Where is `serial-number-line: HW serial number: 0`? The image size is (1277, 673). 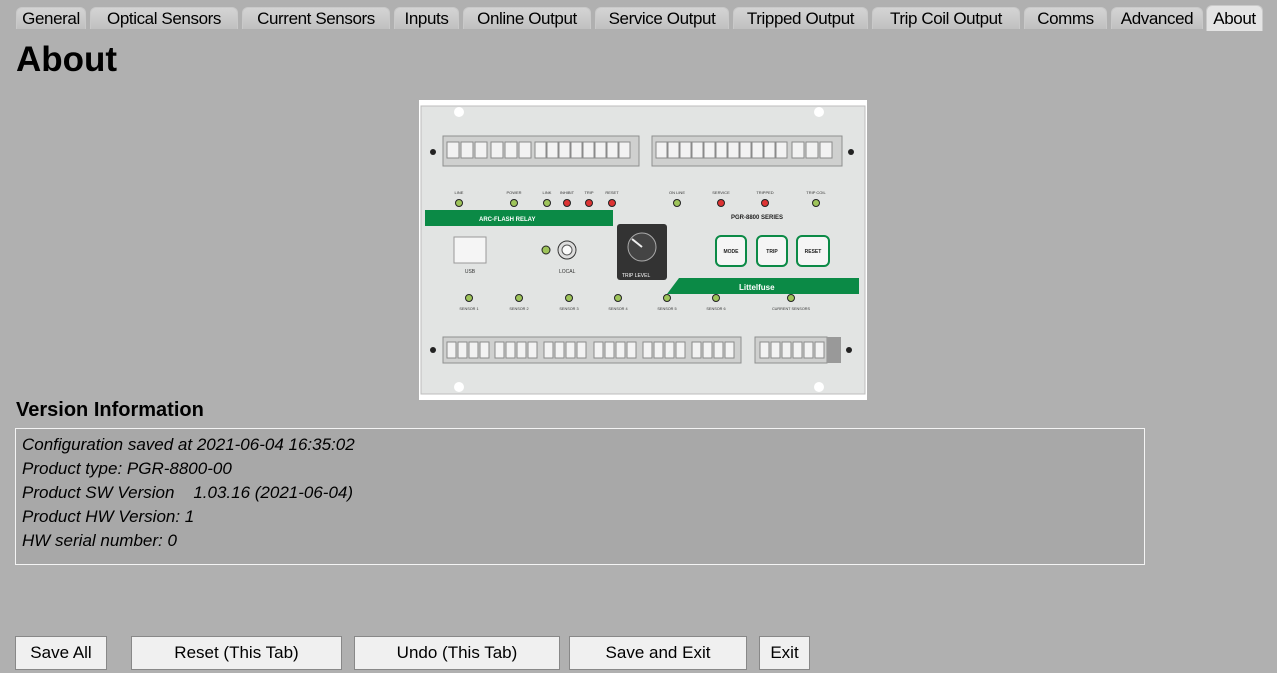 serial-number-line: HW serial number: 0 is located at coordinates (99, 540).